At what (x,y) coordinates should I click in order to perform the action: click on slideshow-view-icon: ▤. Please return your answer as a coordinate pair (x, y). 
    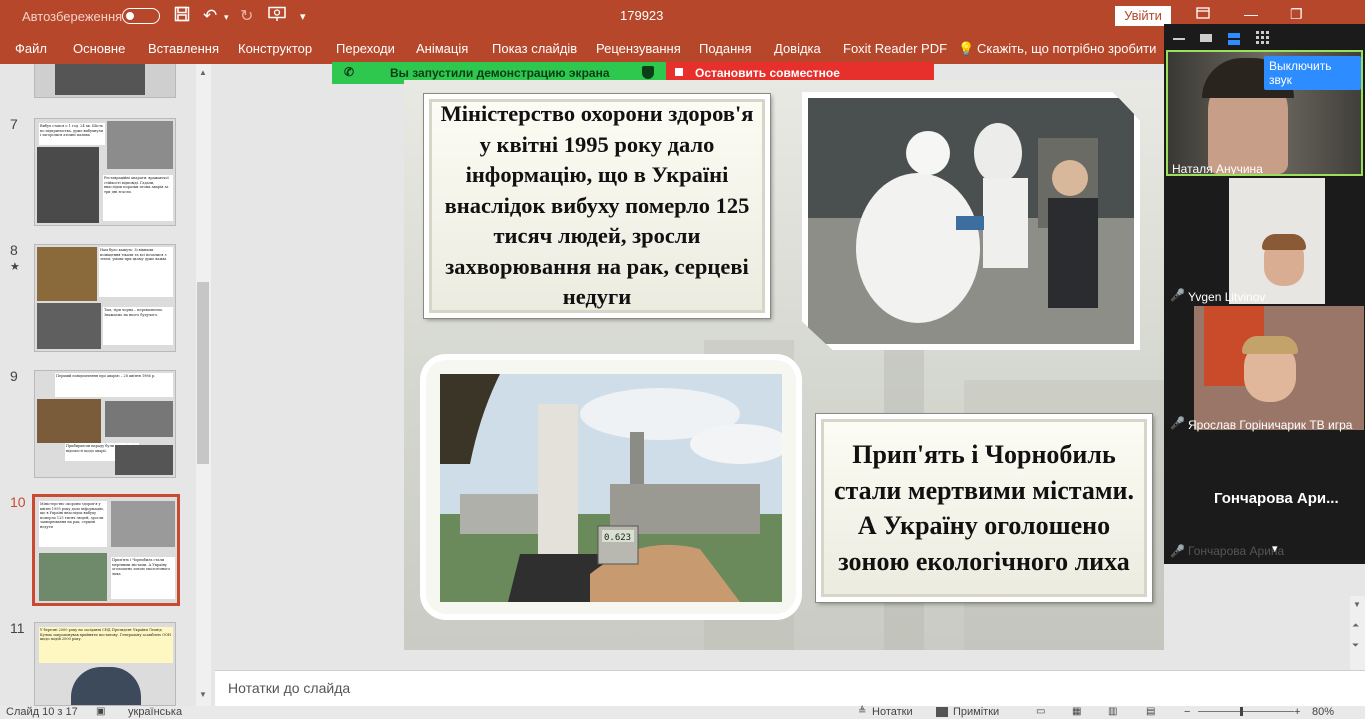
    Looking at the image, I should click on (1150, 711).